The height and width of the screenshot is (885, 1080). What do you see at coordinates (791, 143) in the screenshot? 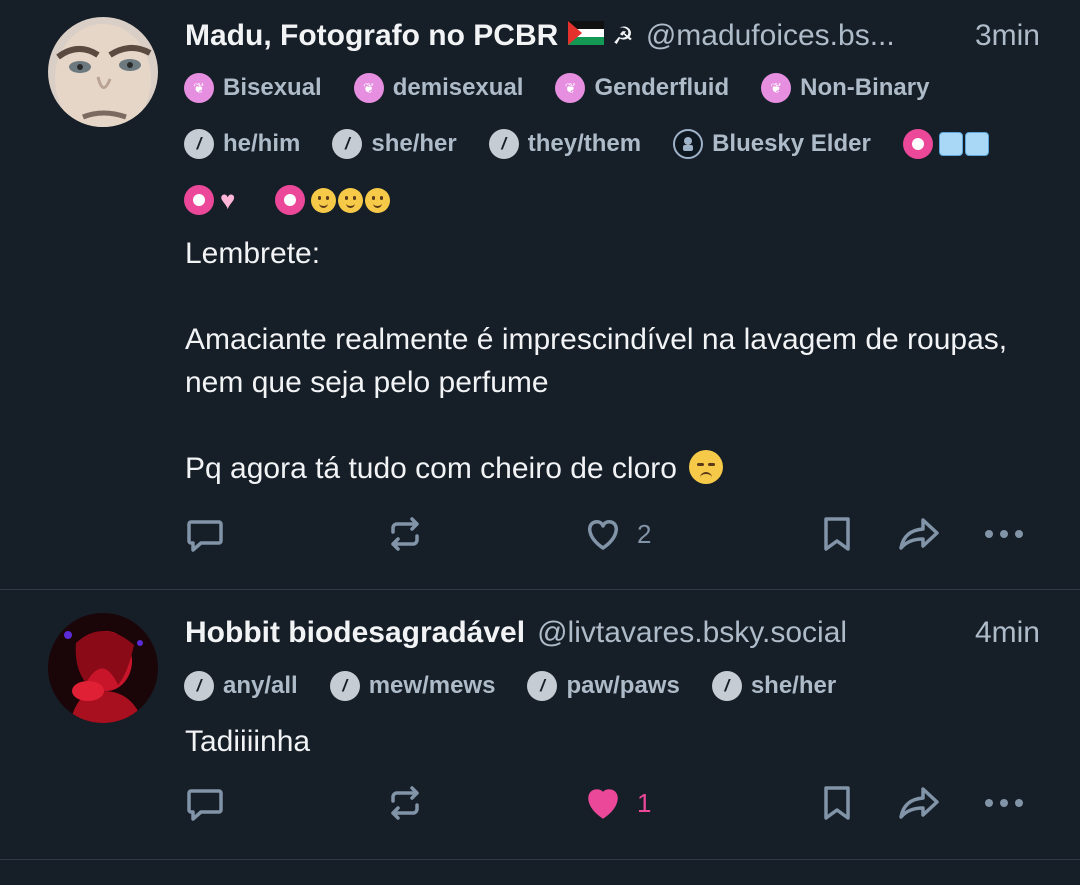
I see `label-text: Bluesky Elder` at bounding box center [791, 143].